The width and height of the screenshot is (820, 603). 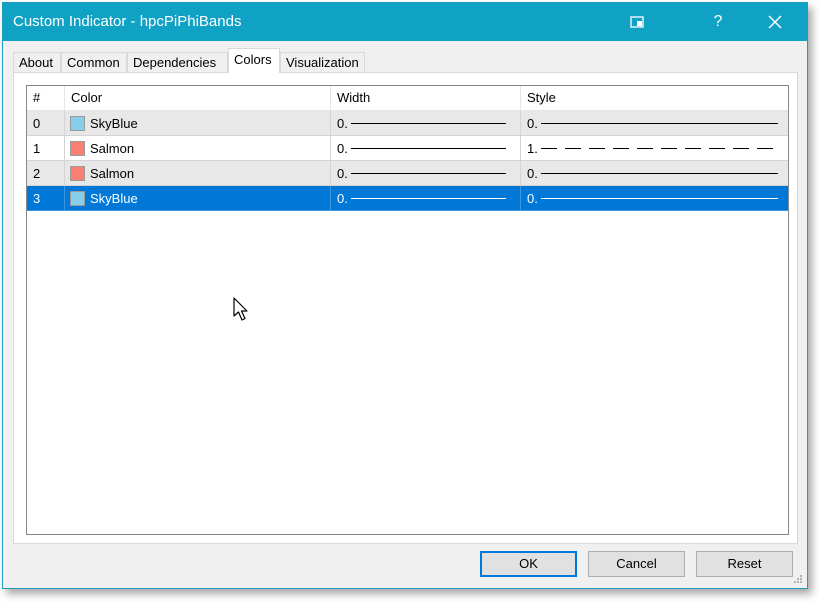 I want to click on style-value: 1., so click(x=532, y=148).